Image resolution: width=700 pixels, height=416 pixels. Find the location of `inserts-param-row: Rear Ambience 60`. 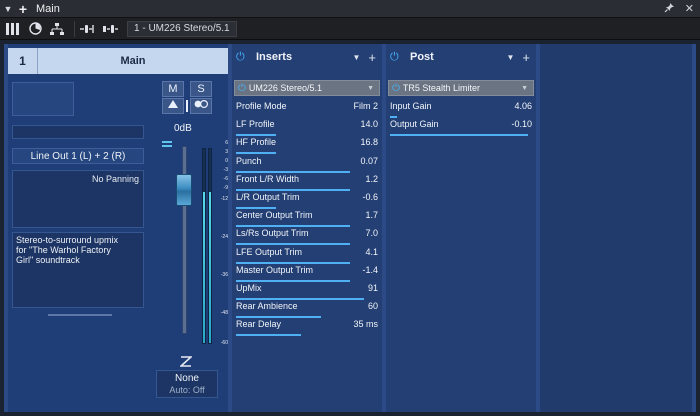

inserts-param-row: Rear Ambience 60 is located at coordinates (307, 309).